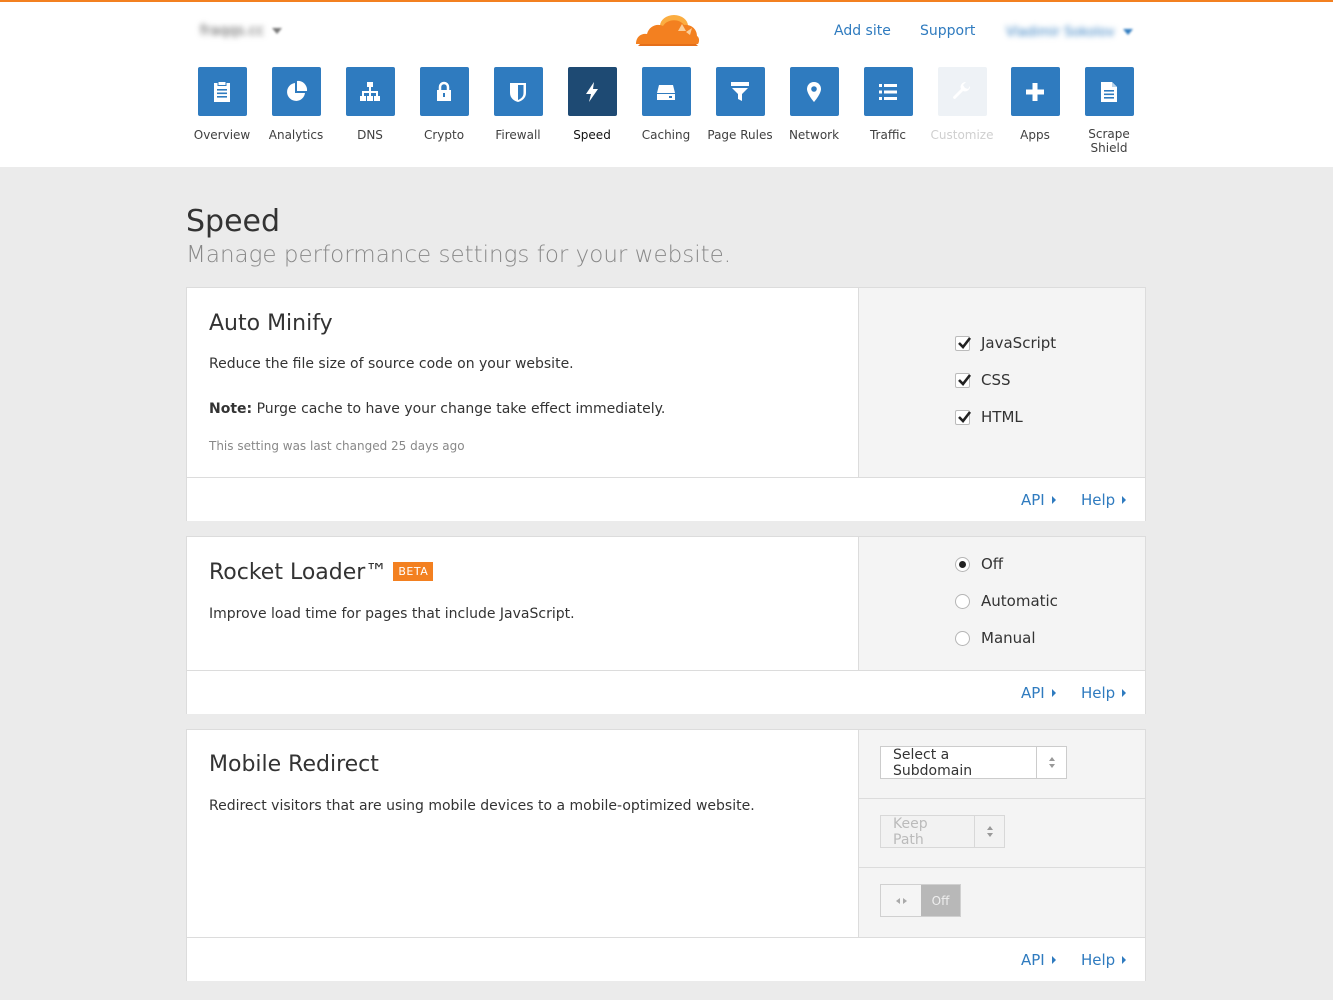 This screenshot has width=1333, height=1000. I want to click on keep-path-select: Keep Path, so click(942, 831).